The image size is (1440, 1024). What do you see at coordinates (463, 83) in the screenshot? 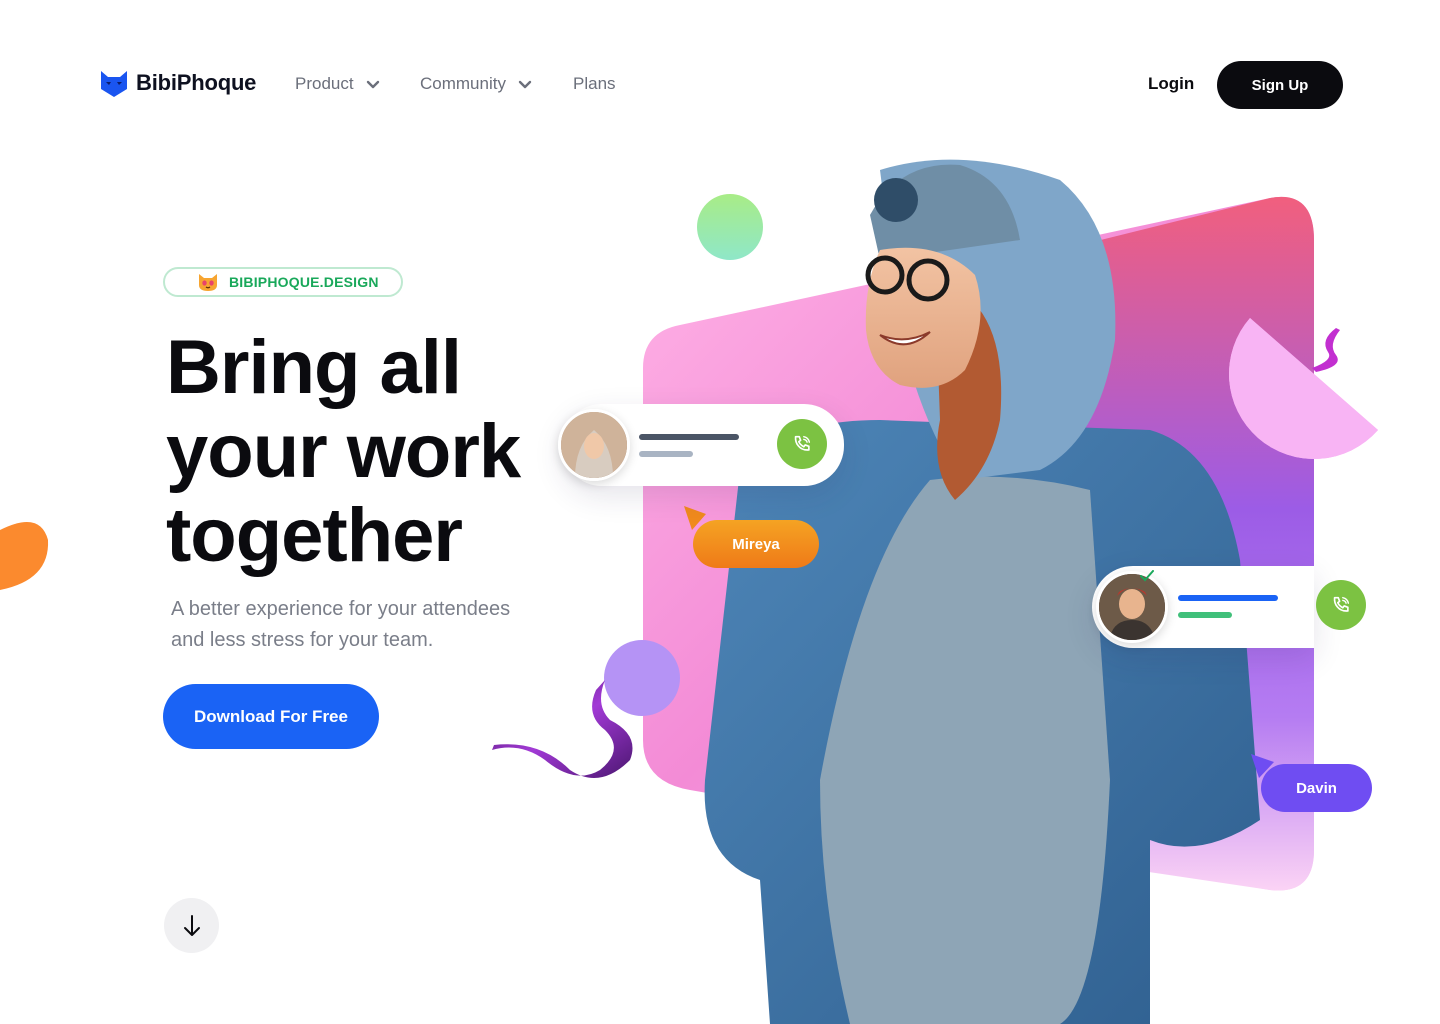
I see `nav-community-label: Community` at bounding box center [463, 83].